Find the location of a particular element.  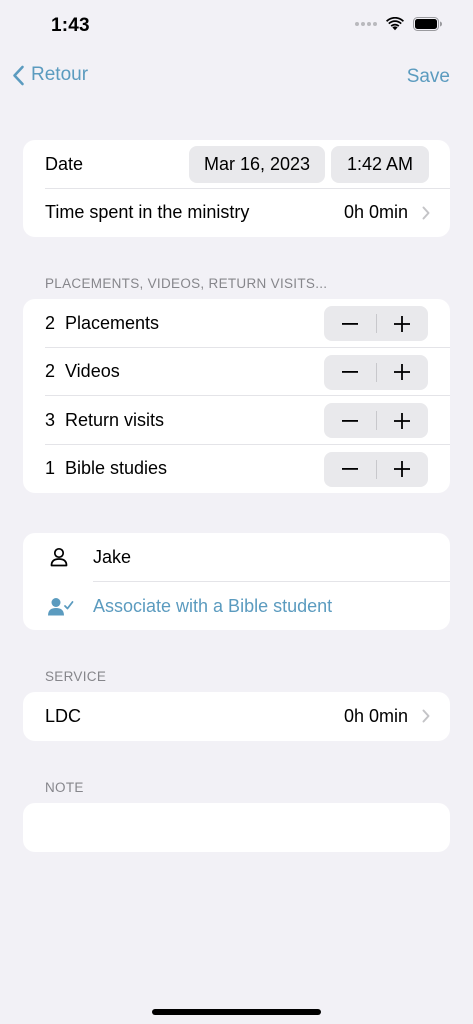

chevron-left-icon is located at coordinates (18, 75).